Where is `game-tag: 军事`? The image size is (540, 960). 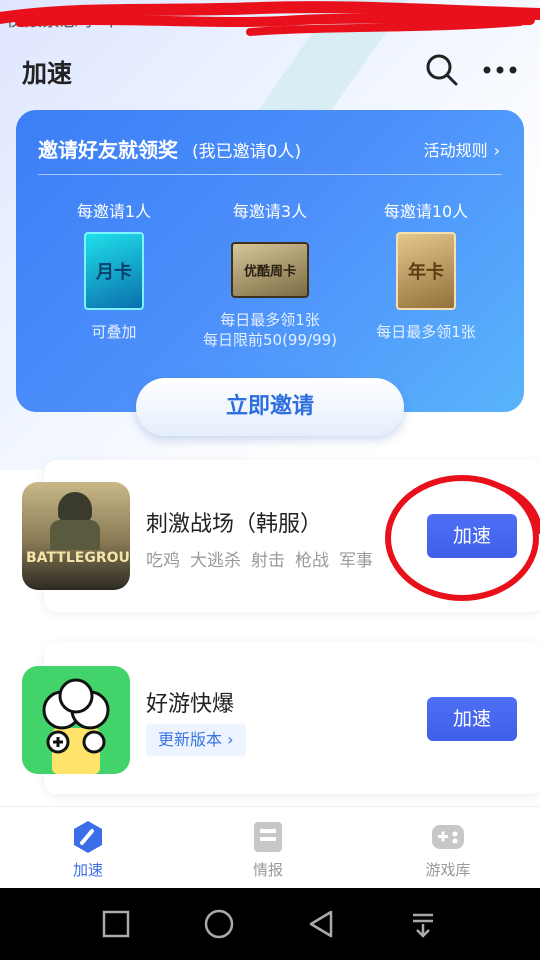 game-tag: 军事 is located at coordinates (356, 561).